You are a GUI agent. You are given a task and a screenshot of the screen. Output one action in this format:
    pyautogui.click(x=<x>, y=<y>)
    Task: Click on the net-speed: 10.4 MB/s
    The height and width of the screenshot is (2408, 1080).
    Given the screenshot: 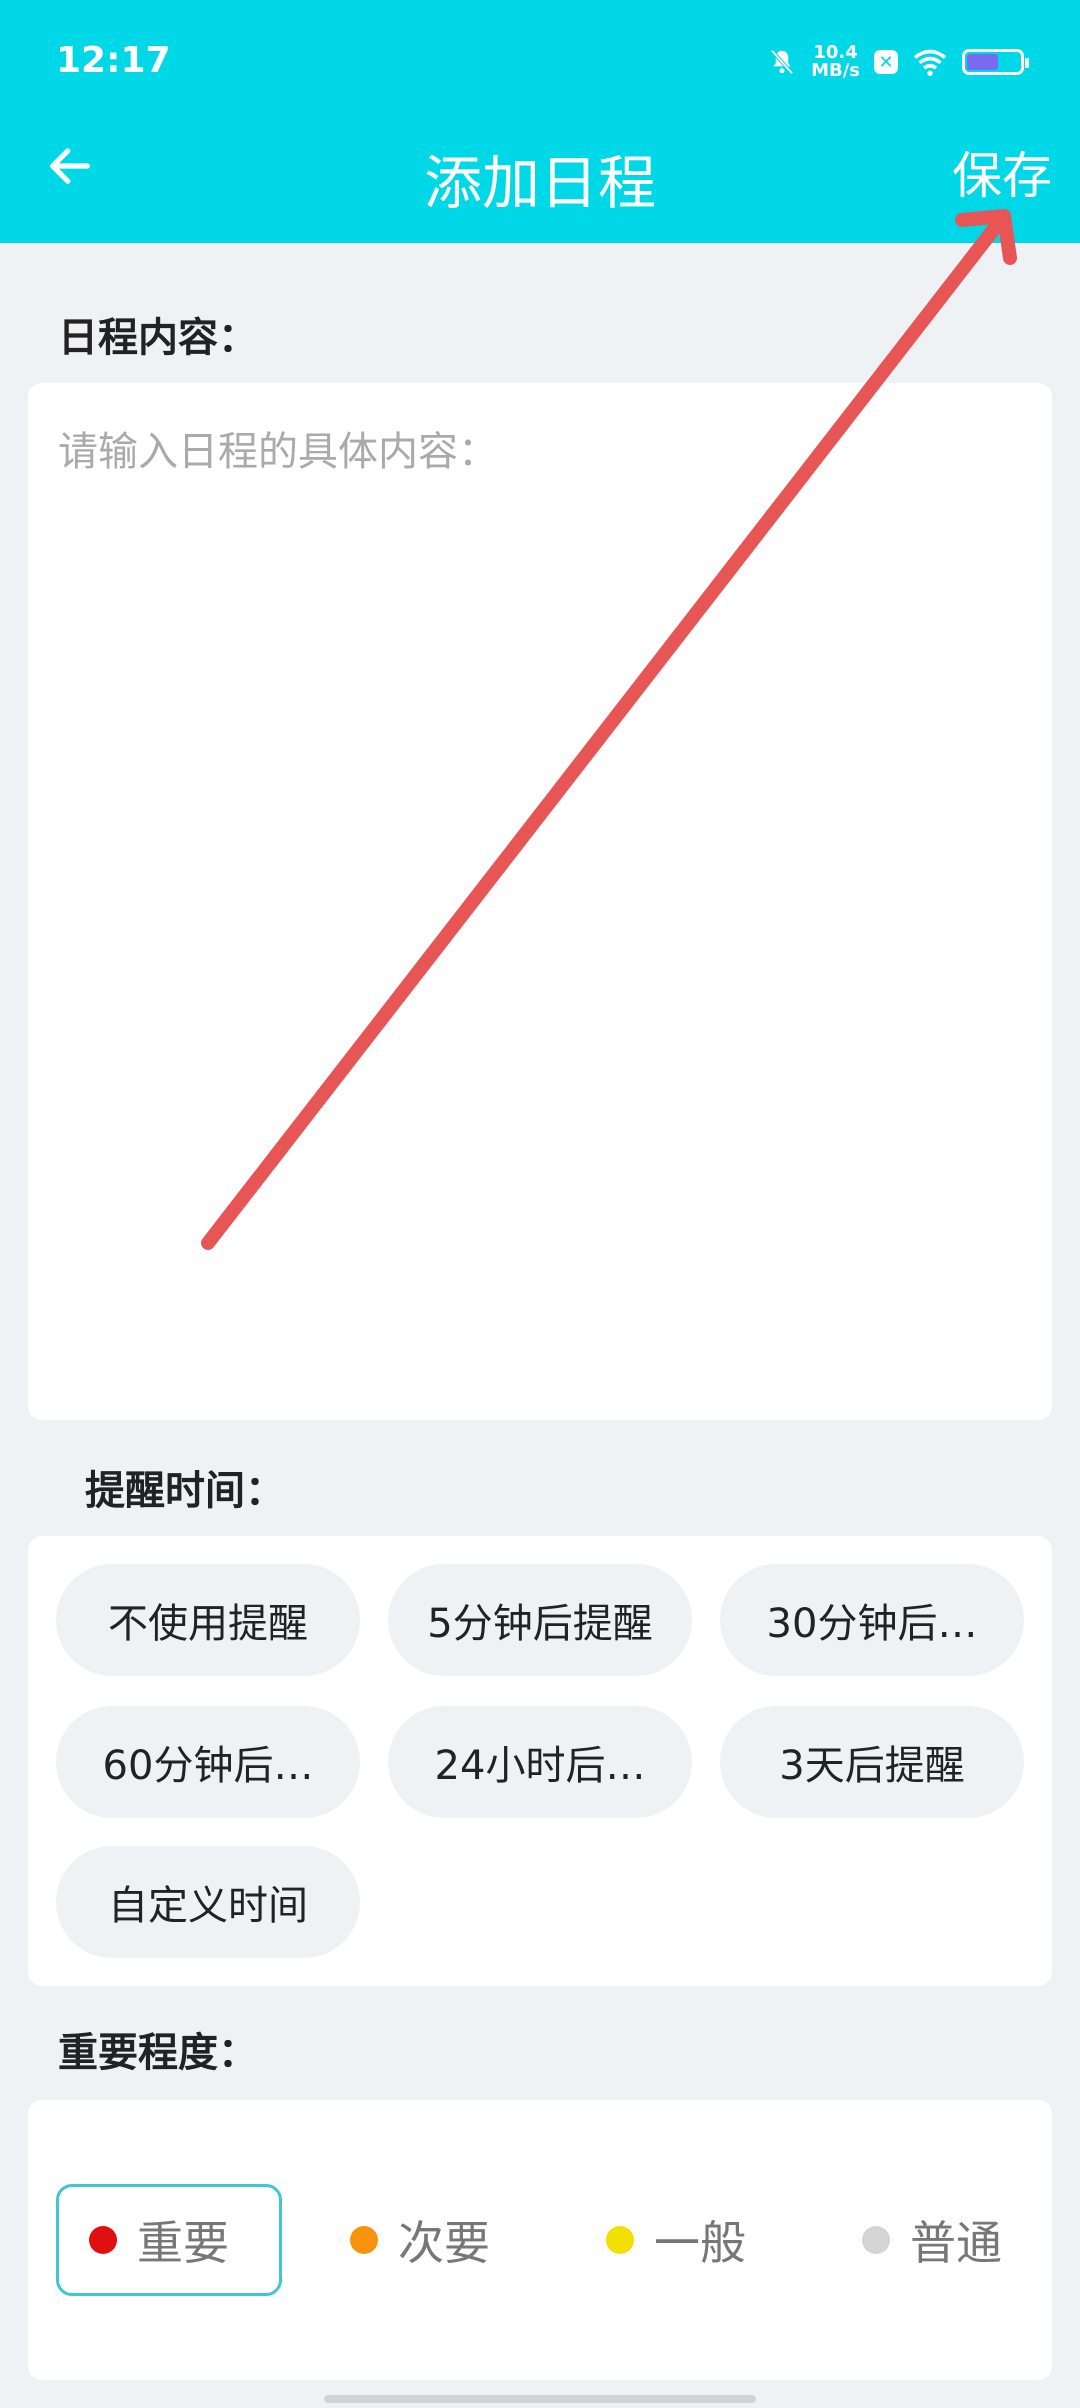 What is the action you would take?
    pyautogui.click(x=835, y=62)
    